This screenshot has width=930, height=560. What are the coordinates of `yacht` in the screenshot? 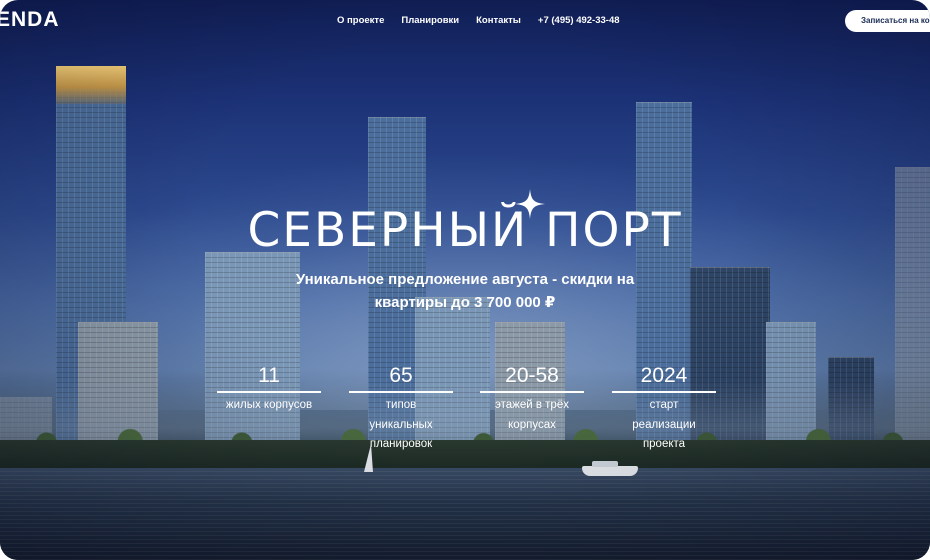 It's located at (610, 468).